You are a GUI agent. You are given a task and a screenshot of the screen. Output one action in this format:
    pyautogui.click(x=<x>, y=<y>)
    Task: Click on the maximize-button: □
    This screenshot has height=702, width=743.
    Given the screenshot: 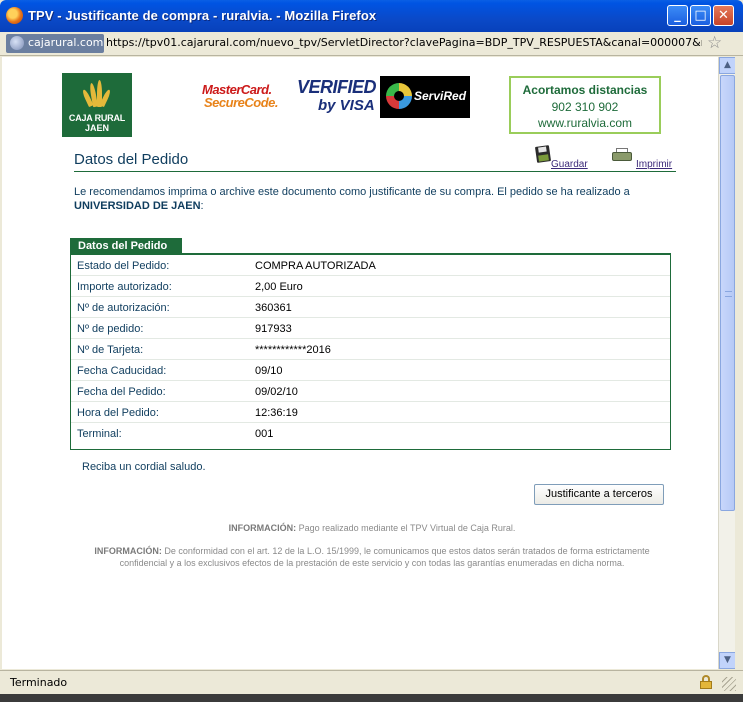 What is the action you would take?
    pyautogui.click(x=700, y=15)
    